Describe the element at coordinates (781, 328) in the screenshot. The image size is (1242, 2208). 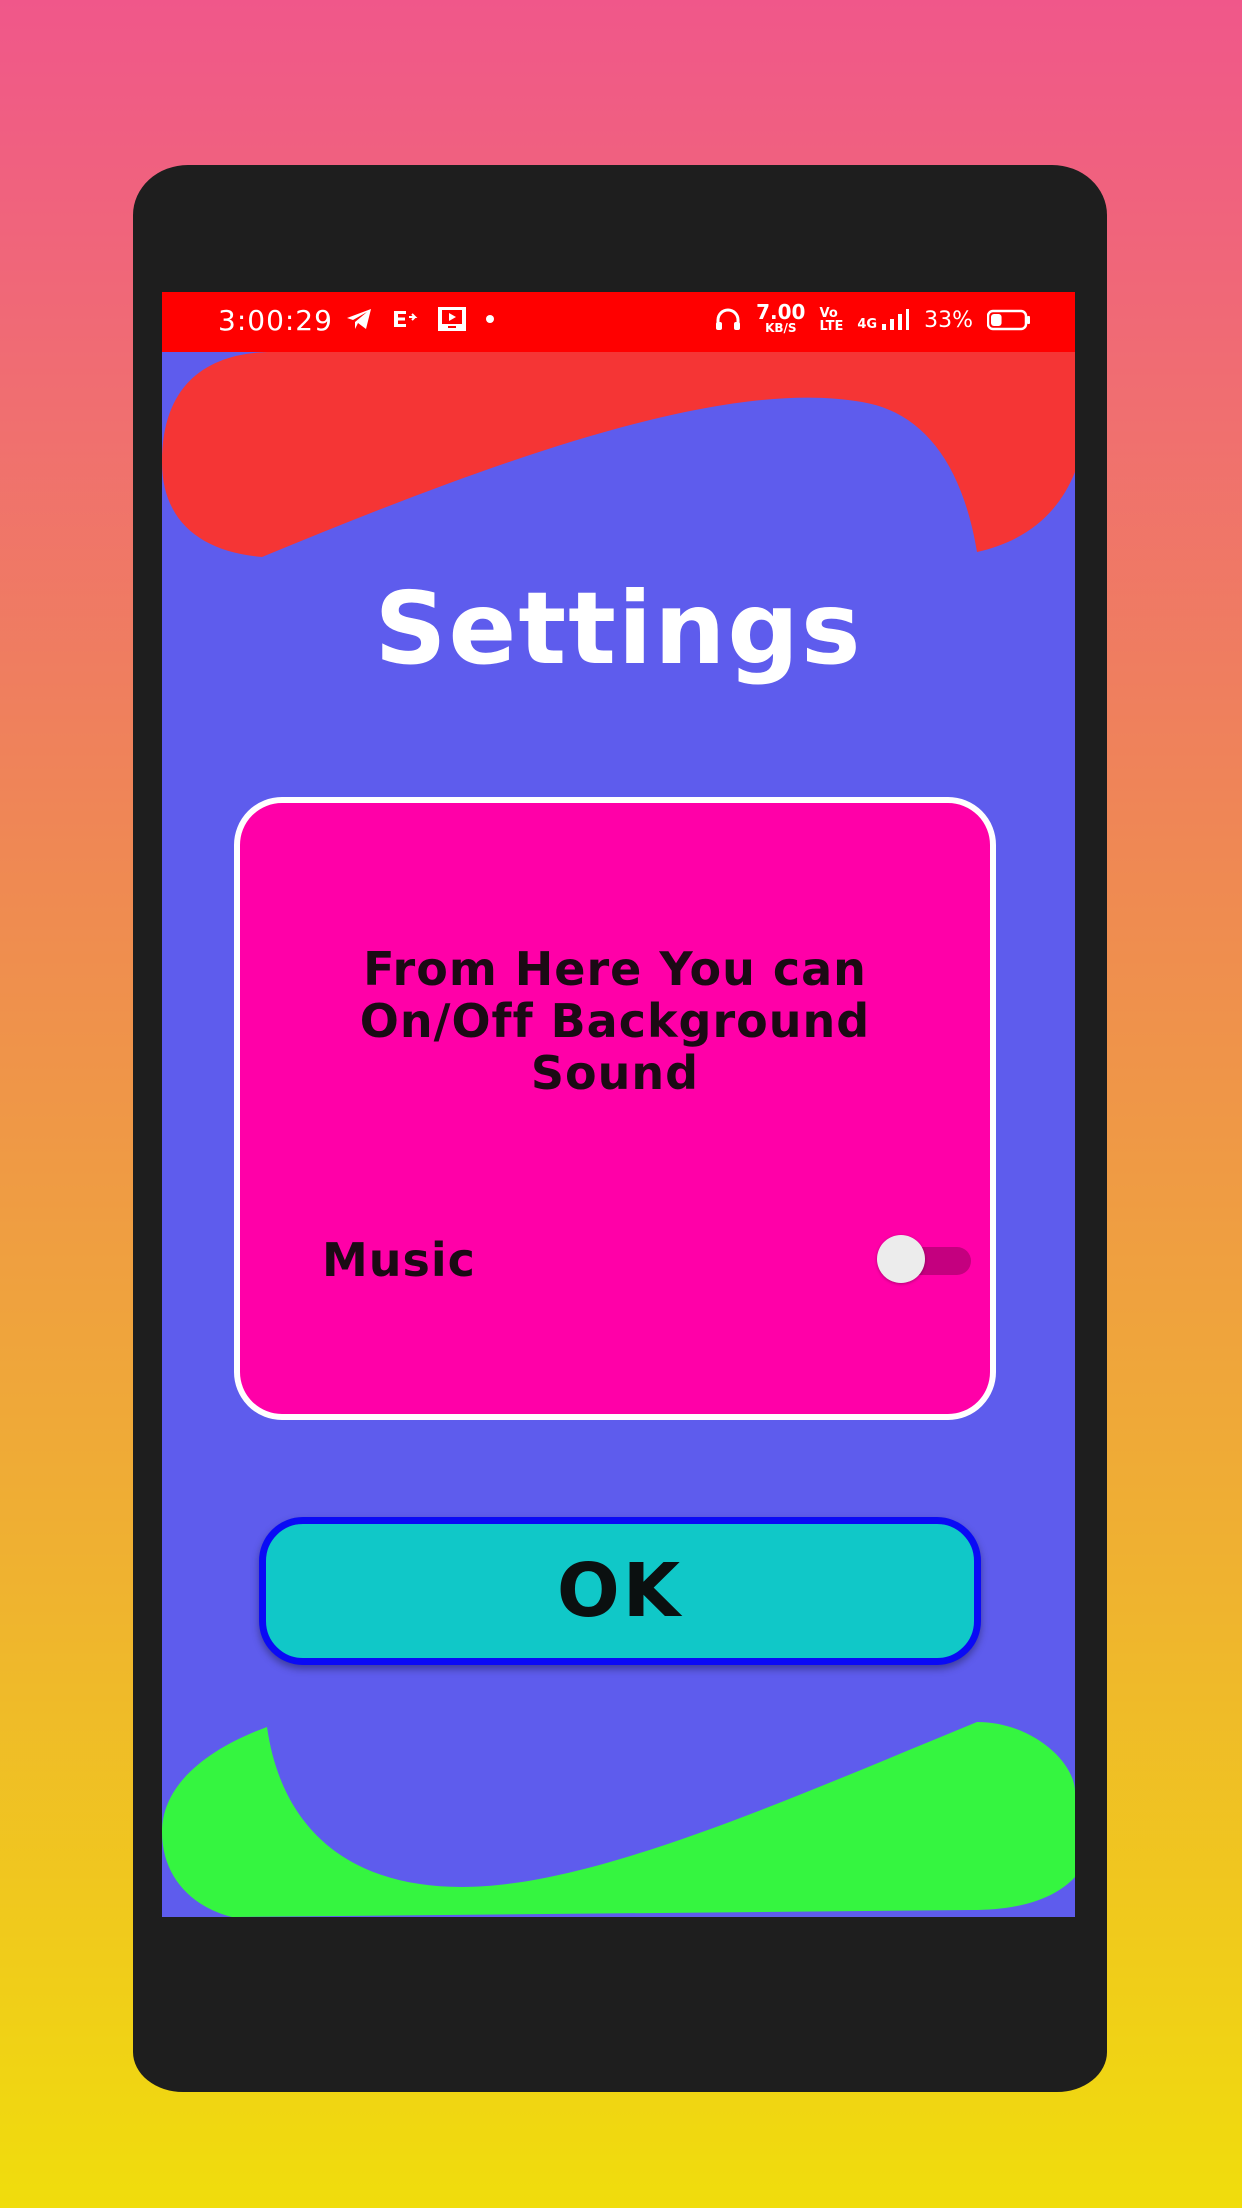
I see `speed-unit: KB/S` at that location.